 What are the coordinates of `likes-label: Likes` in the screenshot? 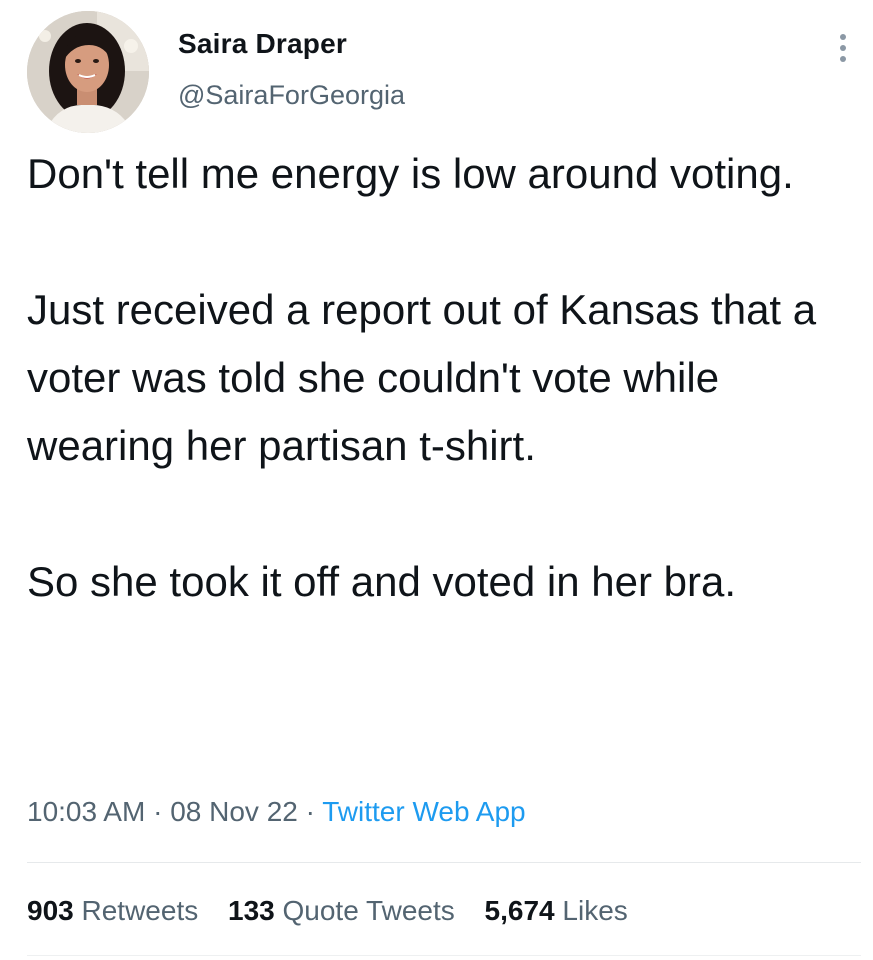 It's located at (595, 910).